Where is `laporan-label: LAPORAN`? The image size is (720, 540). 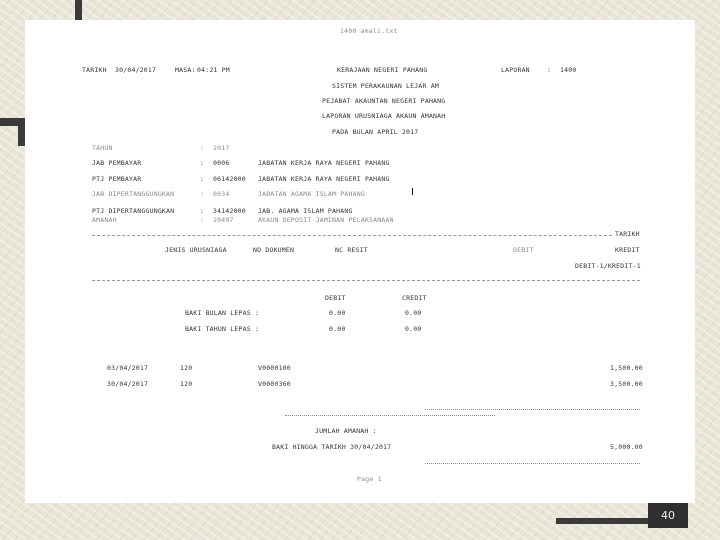
laporan-label: LAPORAN is located at coordinates (515, 70).